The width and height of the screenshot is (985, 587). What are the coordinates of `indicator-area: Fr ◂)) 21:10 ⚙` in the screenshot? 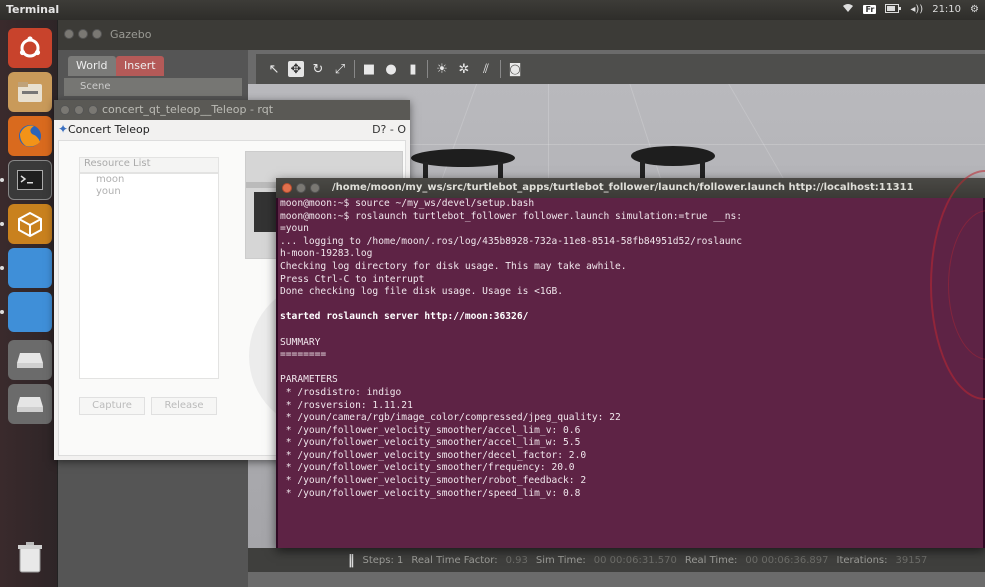 It's located at (910, 9).